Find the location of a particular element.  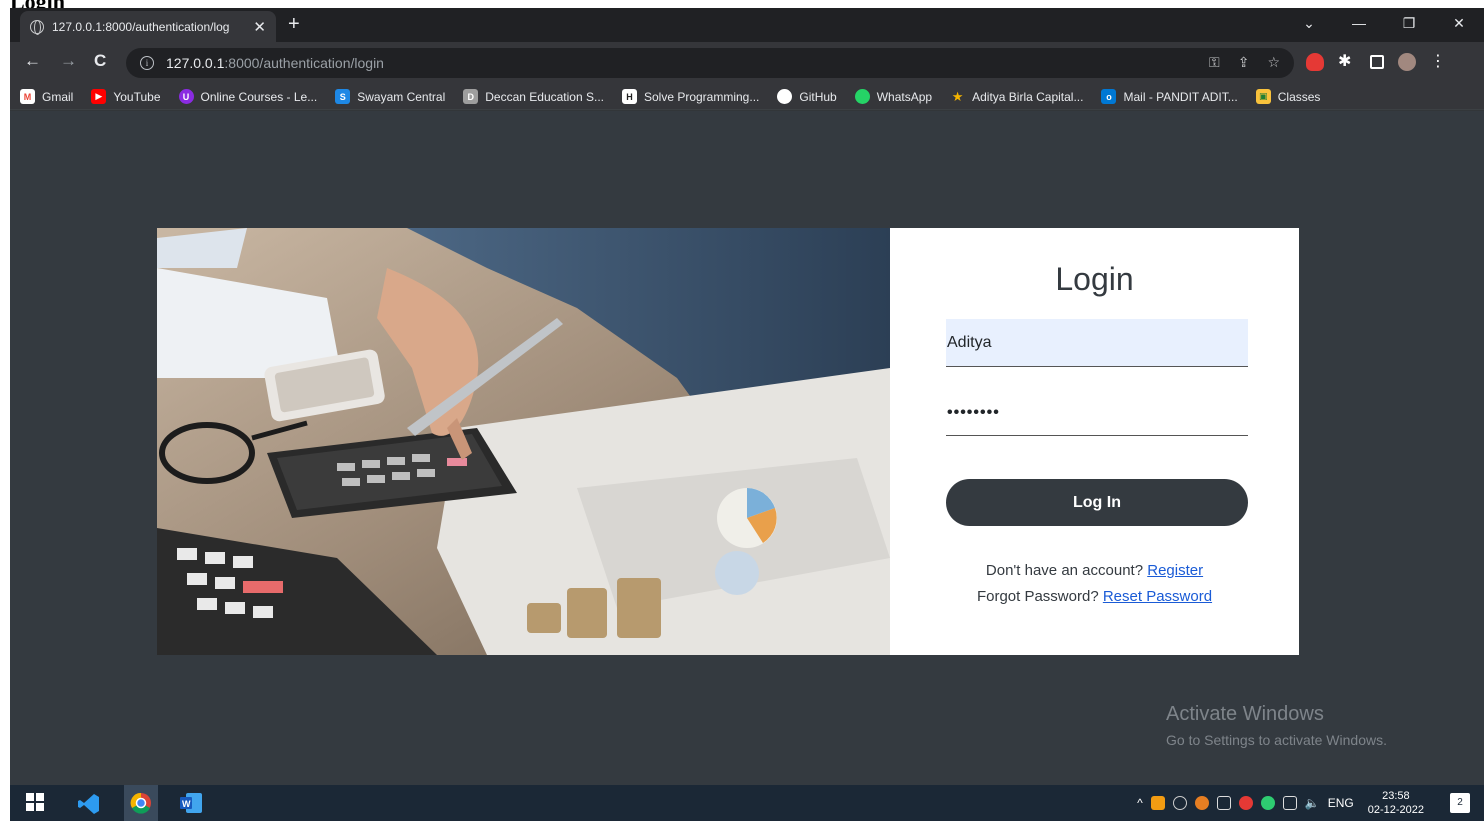

tab-title: 127.0.0.1:8000/authentication/log is located at coordinates (141, 26).